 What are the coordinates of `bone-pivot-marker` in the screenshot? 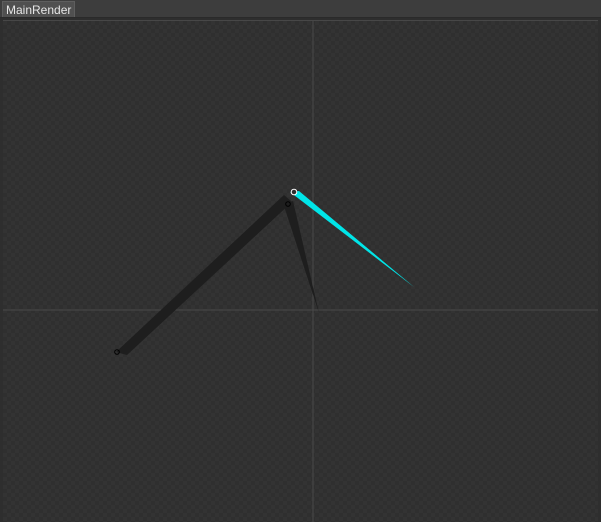 It's located at (294, 192).